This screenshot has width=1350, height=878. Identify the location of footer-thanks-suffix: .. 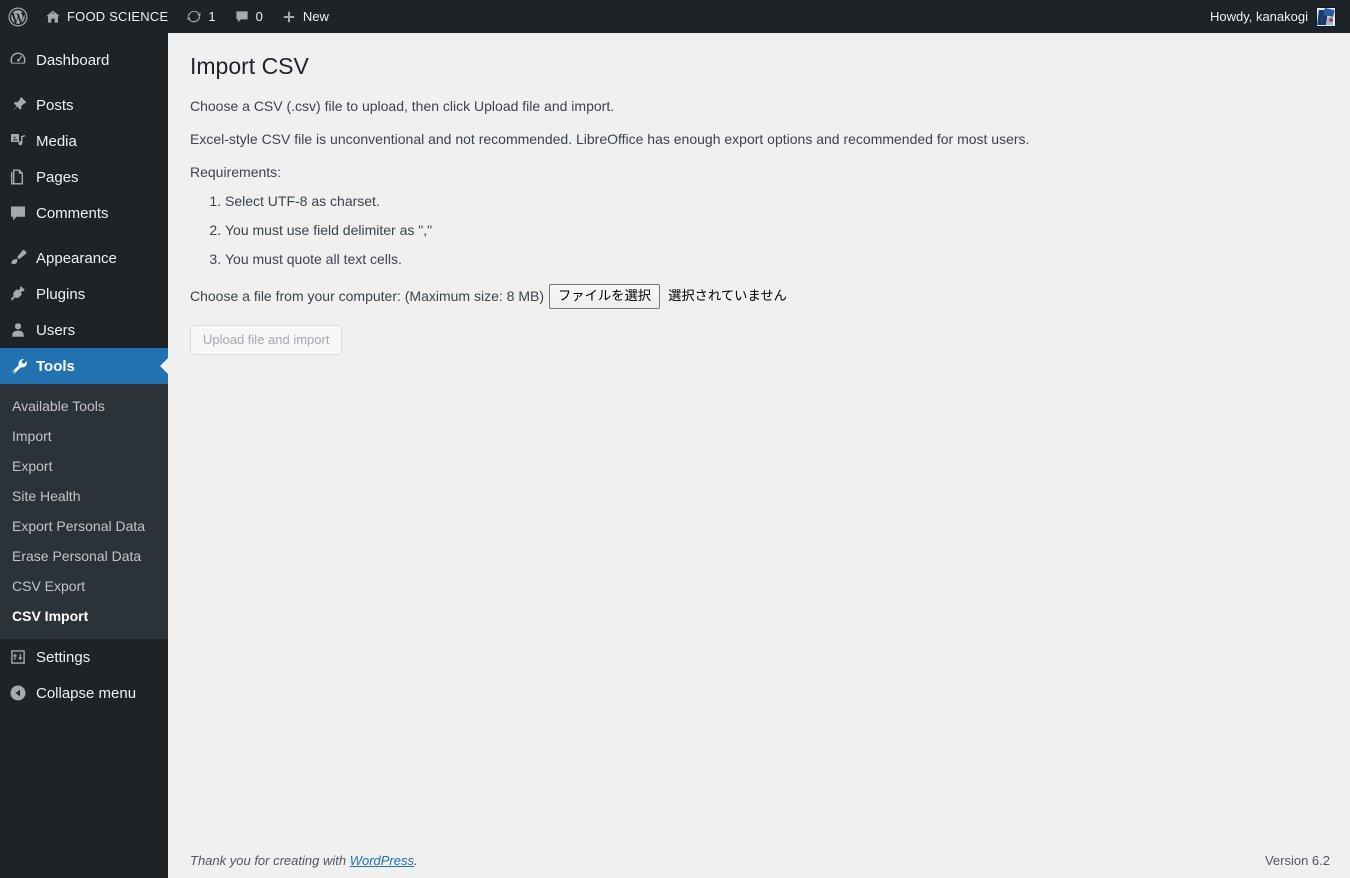
(416, 860).